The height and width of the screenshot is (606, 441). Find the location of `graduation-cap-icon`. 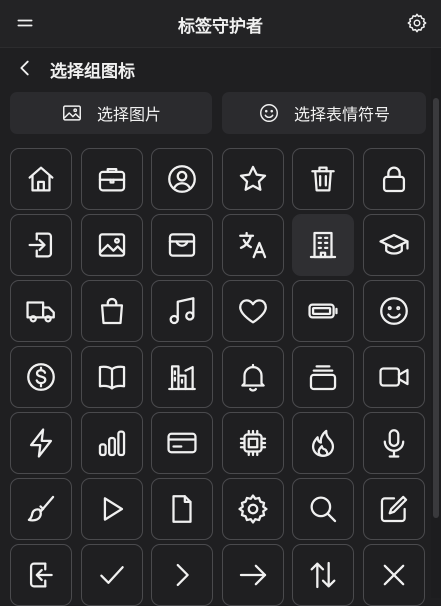

graduation-cap-icon is located at coordinates (393, 244).